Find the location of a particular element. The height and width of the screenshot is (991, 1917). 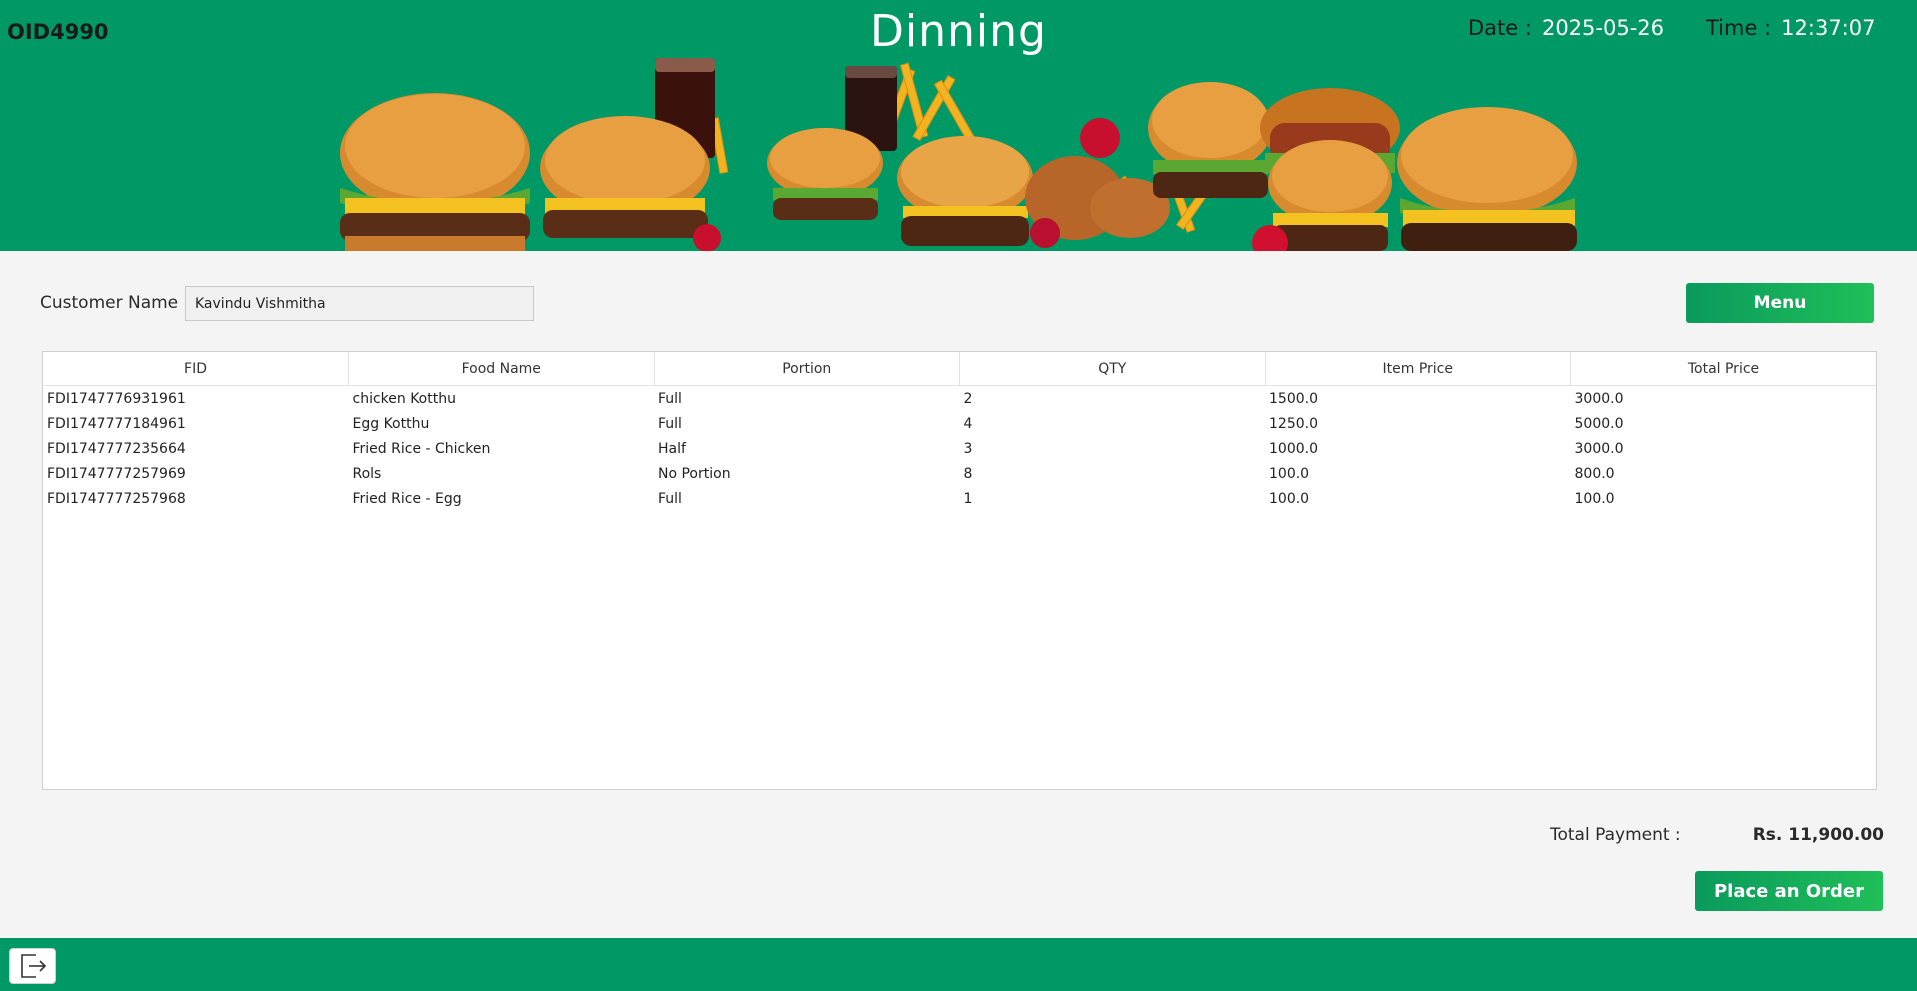

column-header-fid: FID is located at coordinates (196, 369).